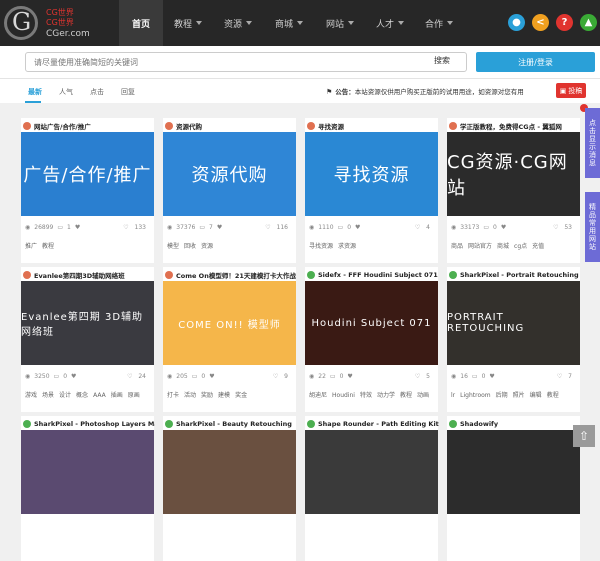 The height and width of the screenshot is (561, 600). What do you see at coordinates (502, 395) in the screenshot?
I see `tag-link: 后期` at bounding box center [502, 395].